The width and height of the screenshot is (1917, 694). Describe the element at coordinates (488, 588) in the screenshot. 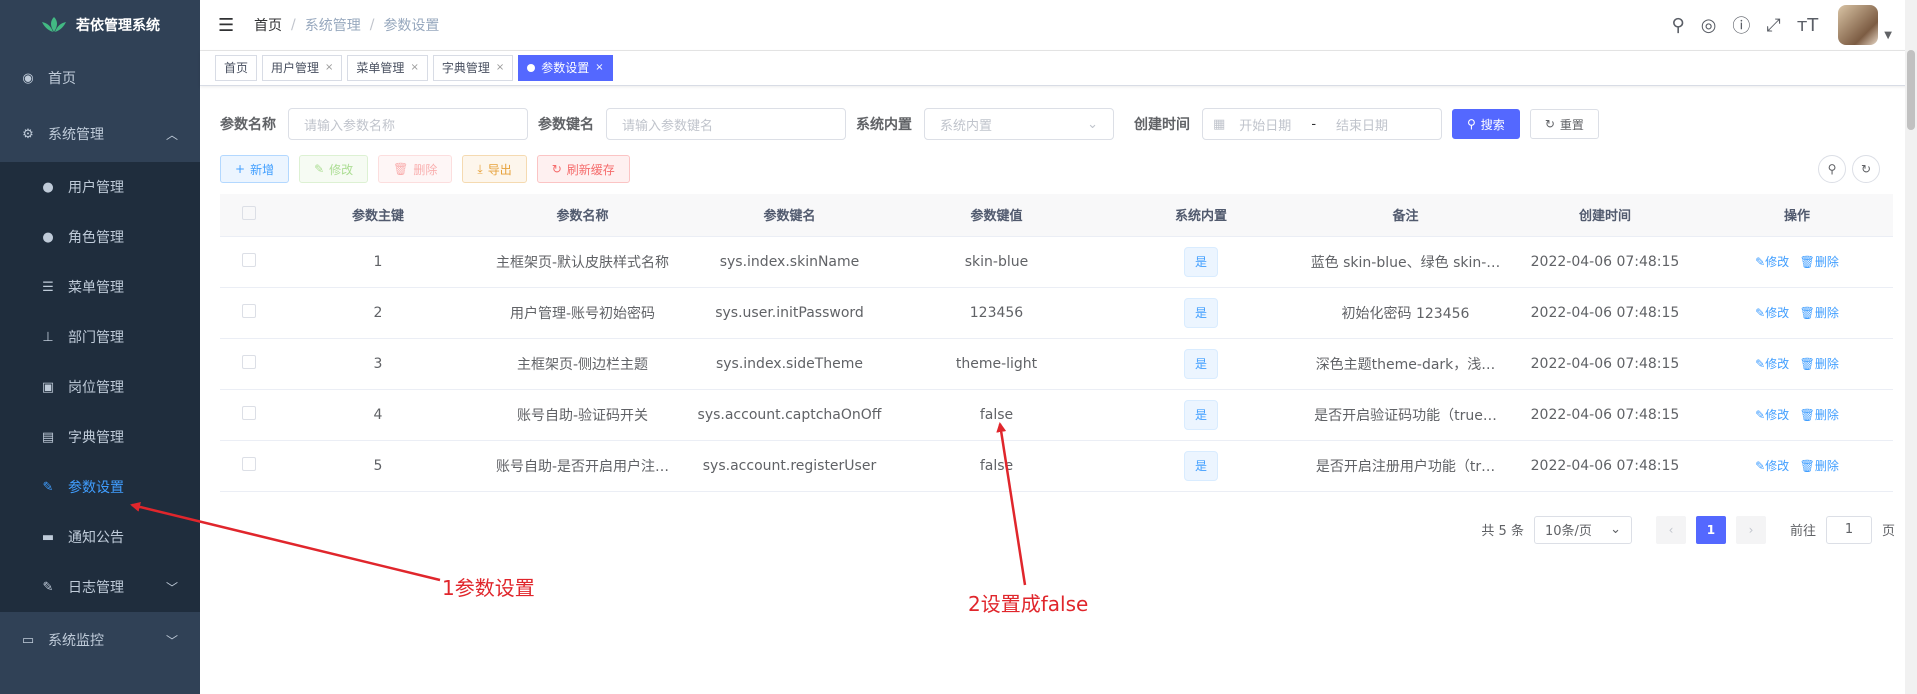

I see `annotation-label-1: 1参数设置` at that location.